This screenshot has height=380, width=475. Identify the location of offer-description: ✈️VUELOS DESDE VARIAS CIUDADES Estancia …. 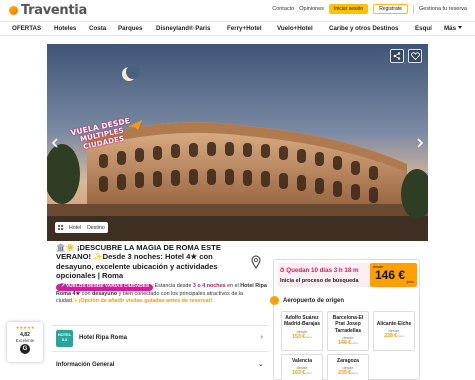
(162, 294).